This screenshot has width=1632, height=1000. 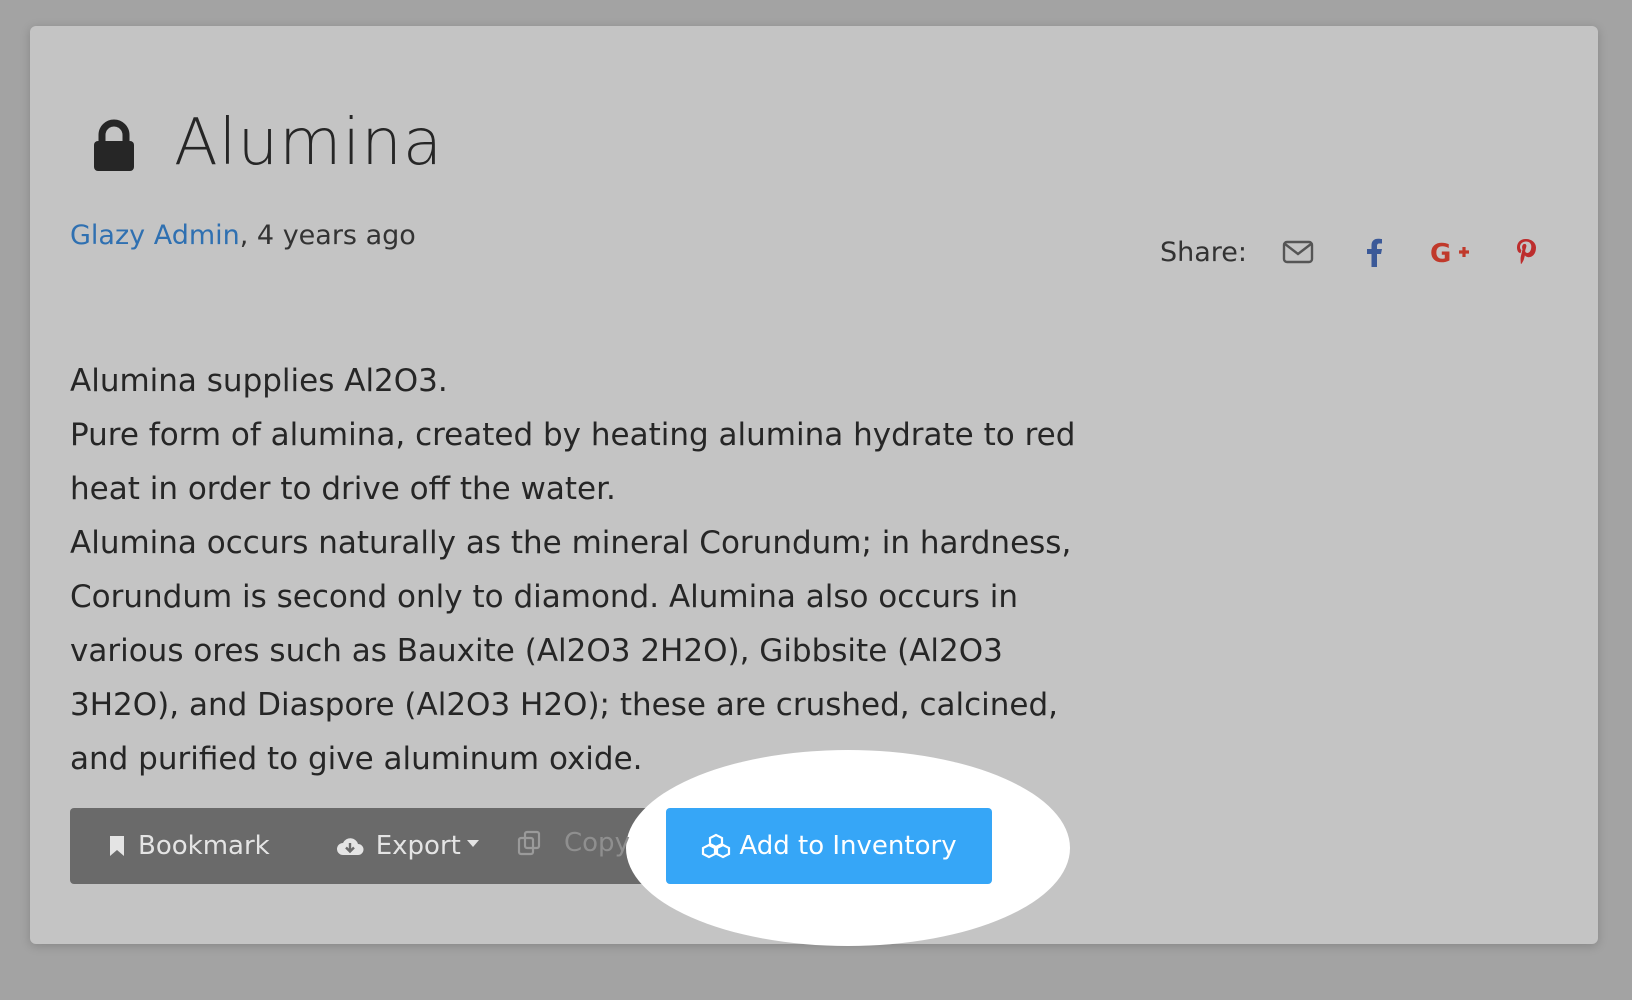 I want to click on export-label: Export, so click(x=418, y=846).